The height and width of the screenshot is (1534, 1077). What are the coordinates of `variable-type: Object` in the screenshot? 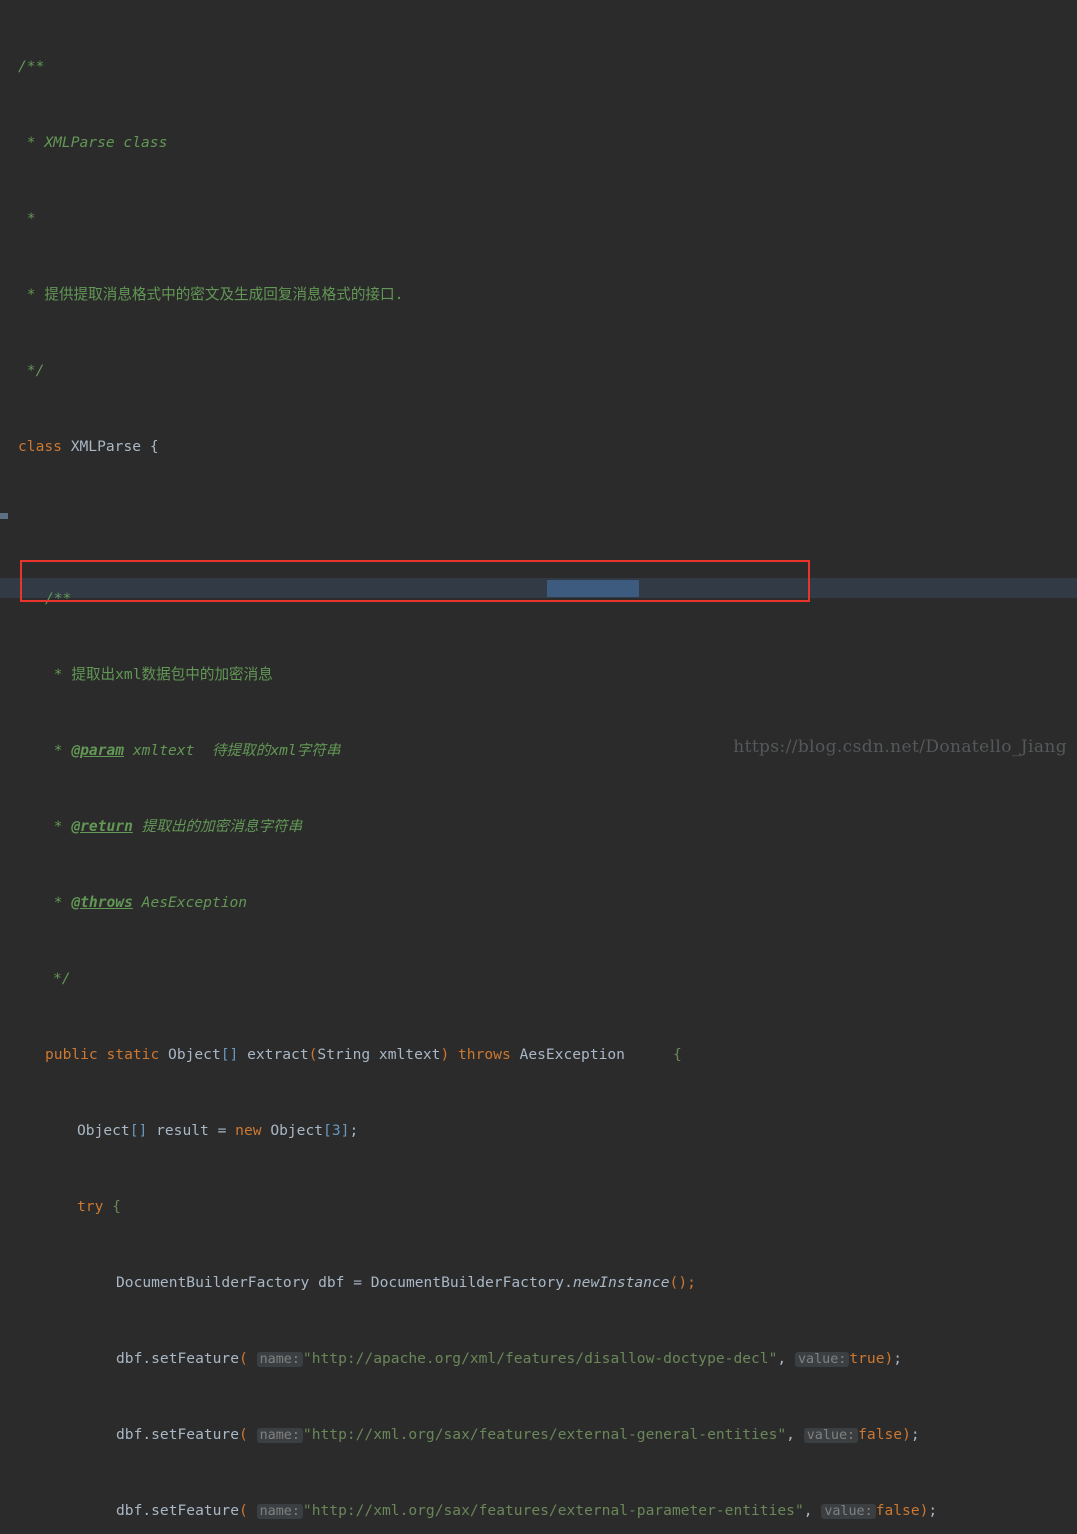 It's located at (103, 1130).